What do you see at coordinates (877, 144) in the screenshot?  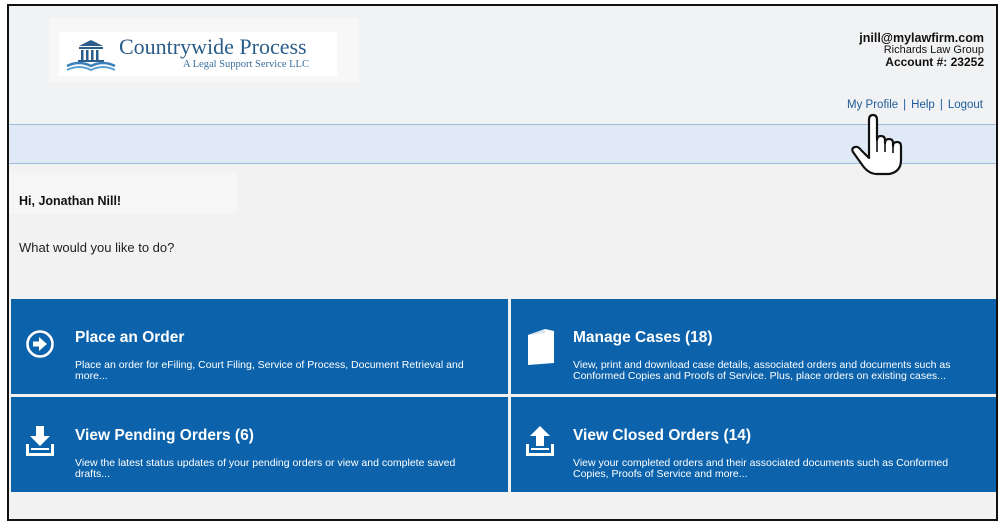 I see `hand-cursor-icon` at bounding box center [877, 144].